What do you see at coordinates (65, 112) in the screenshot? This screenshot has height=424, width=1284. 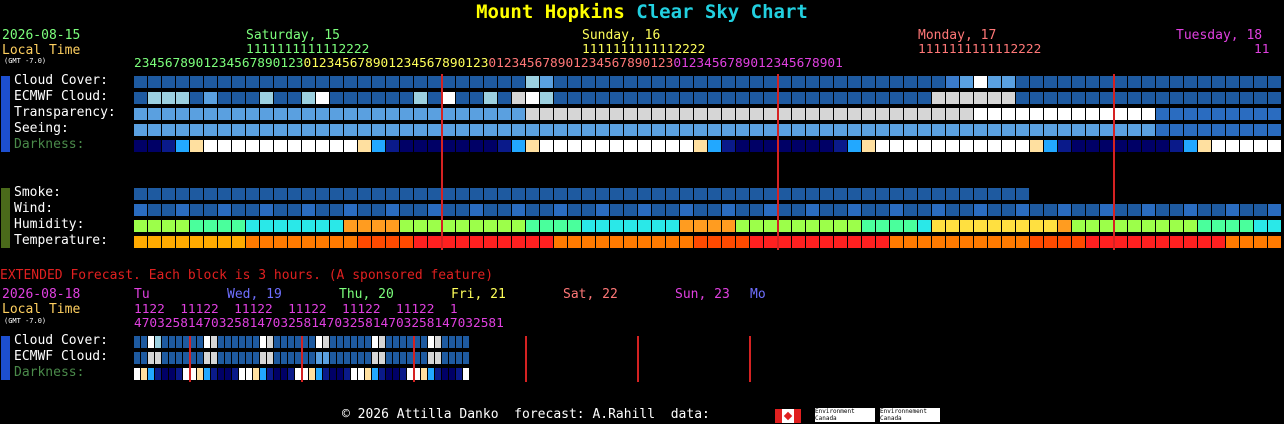 I see `row-label-transparency: Transparency:` at bounding box center [65, 112].